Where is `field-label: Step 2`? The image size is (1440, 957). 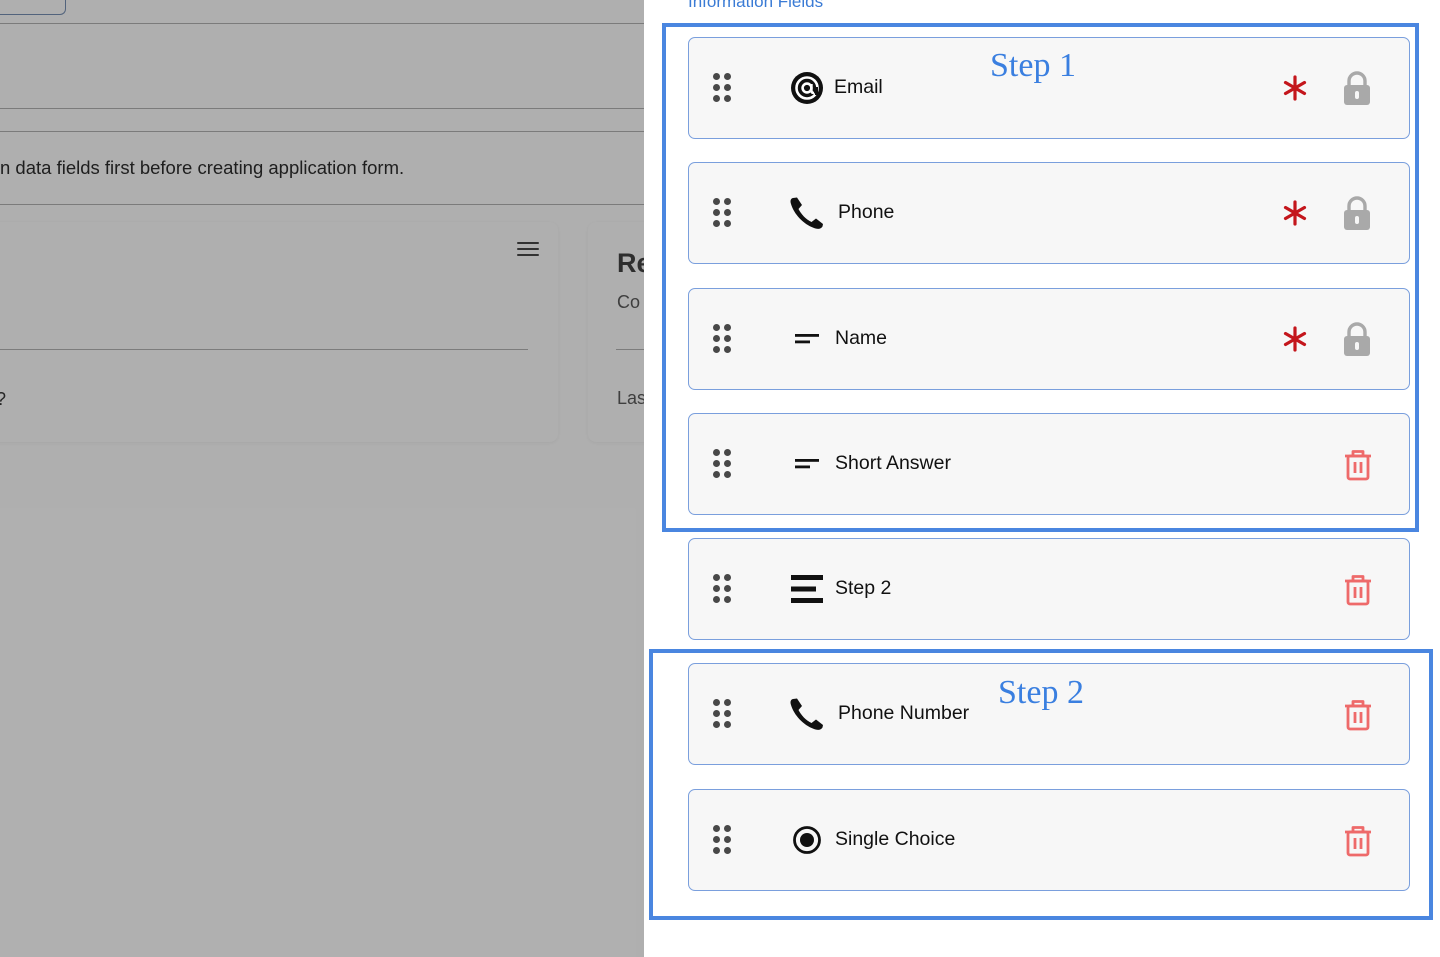
field-label: Step 2 is located at coordinates (863, 588).